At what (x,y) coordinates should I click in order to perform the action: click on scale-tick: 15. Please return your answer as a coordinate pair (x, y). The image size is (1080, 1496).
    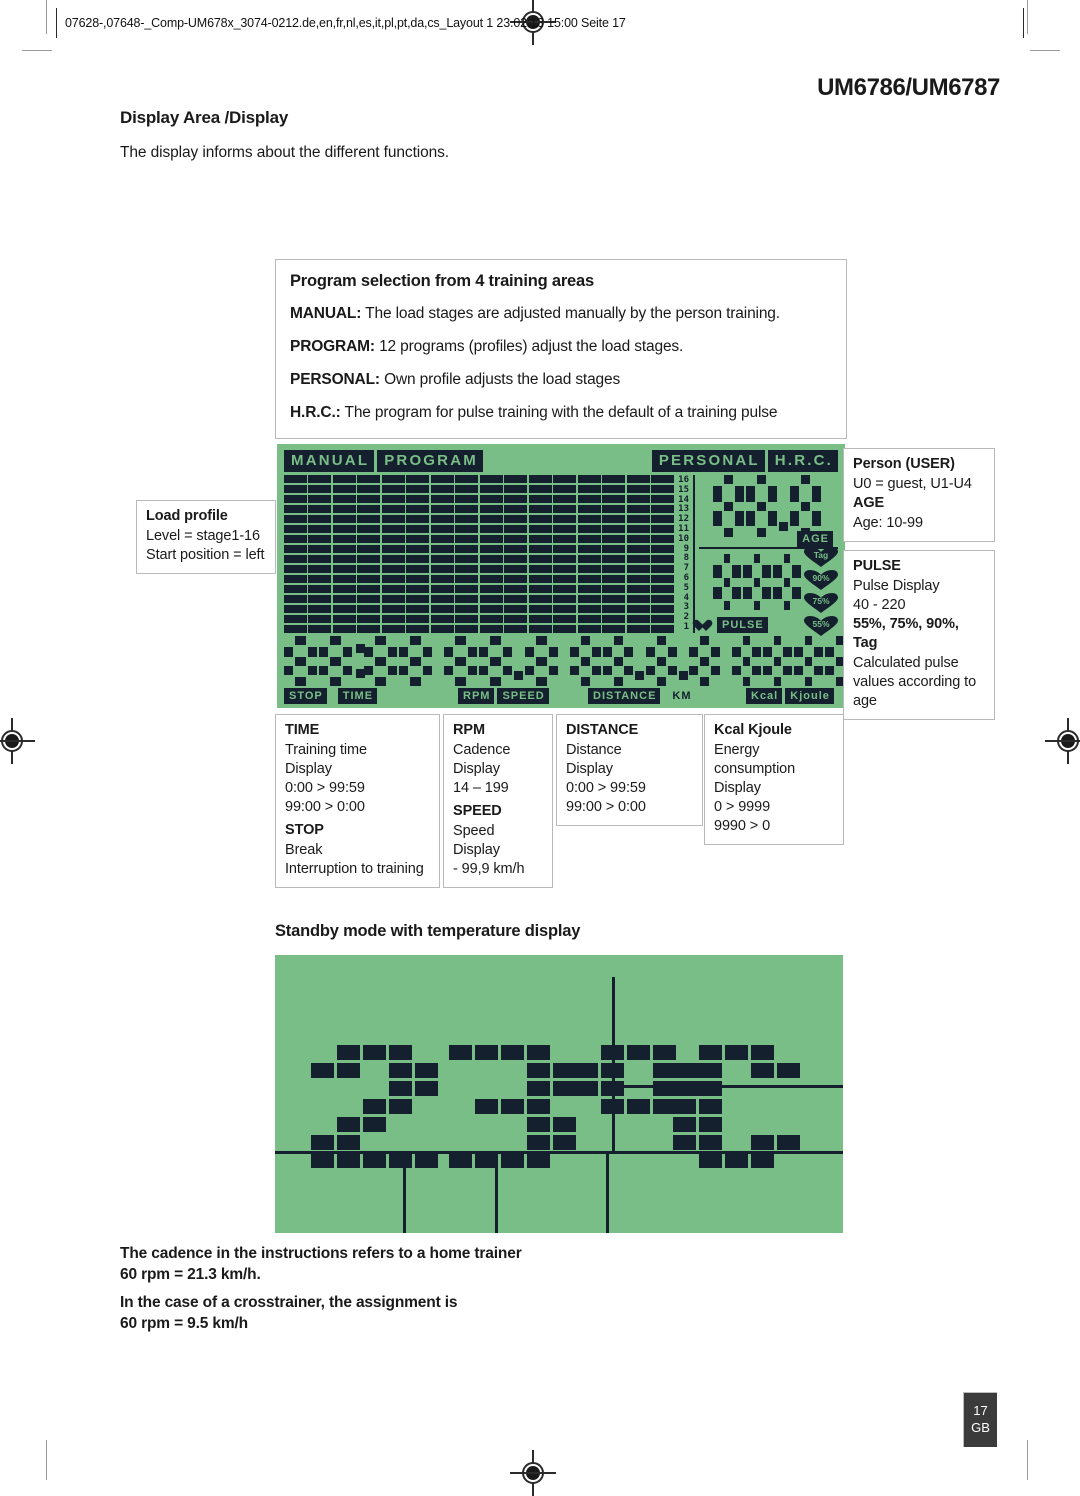
    Looking at the image, I should click on (683, 489).